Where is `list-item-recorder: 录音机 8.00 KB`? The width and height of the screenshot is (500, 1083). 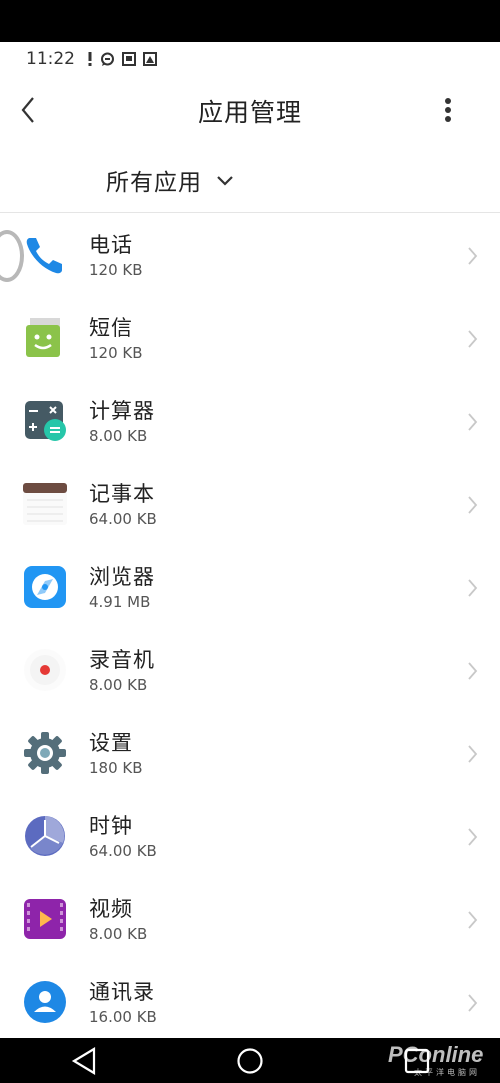
list-item-recorder: 录音机 8.00 KB is located at coordinates (250, 672).